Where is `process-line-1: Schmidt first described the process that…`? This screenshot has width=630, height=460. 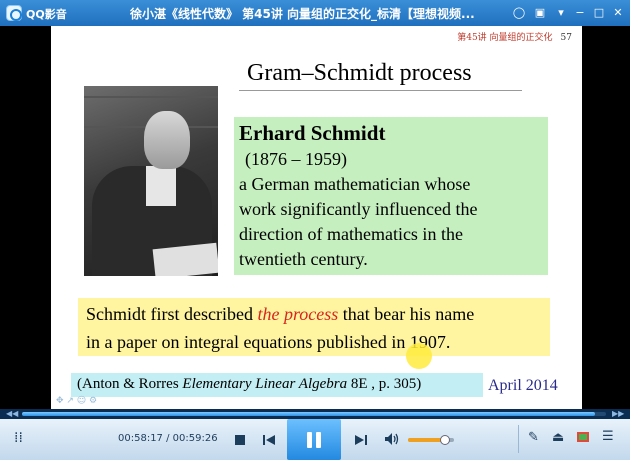
process-line-1: Schmidt first described the process that… is located at coordinates (318, 314).